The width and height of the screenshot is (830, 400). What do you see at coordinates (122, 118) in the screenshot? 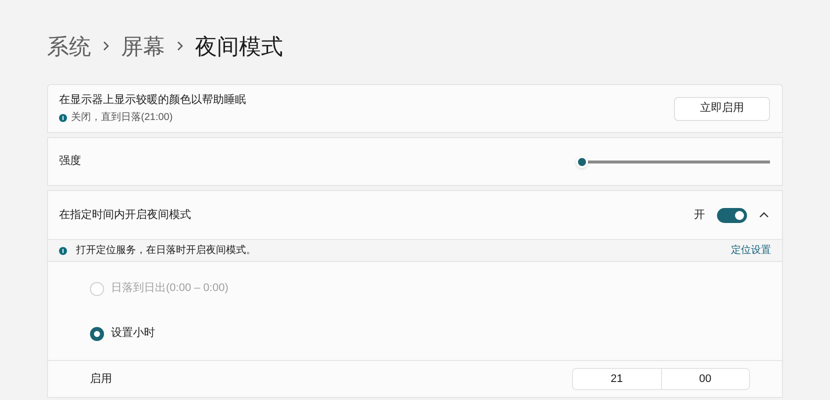
I see `status-text: 关闭，直到日落(21:00)` at bounding box center [122, 118].